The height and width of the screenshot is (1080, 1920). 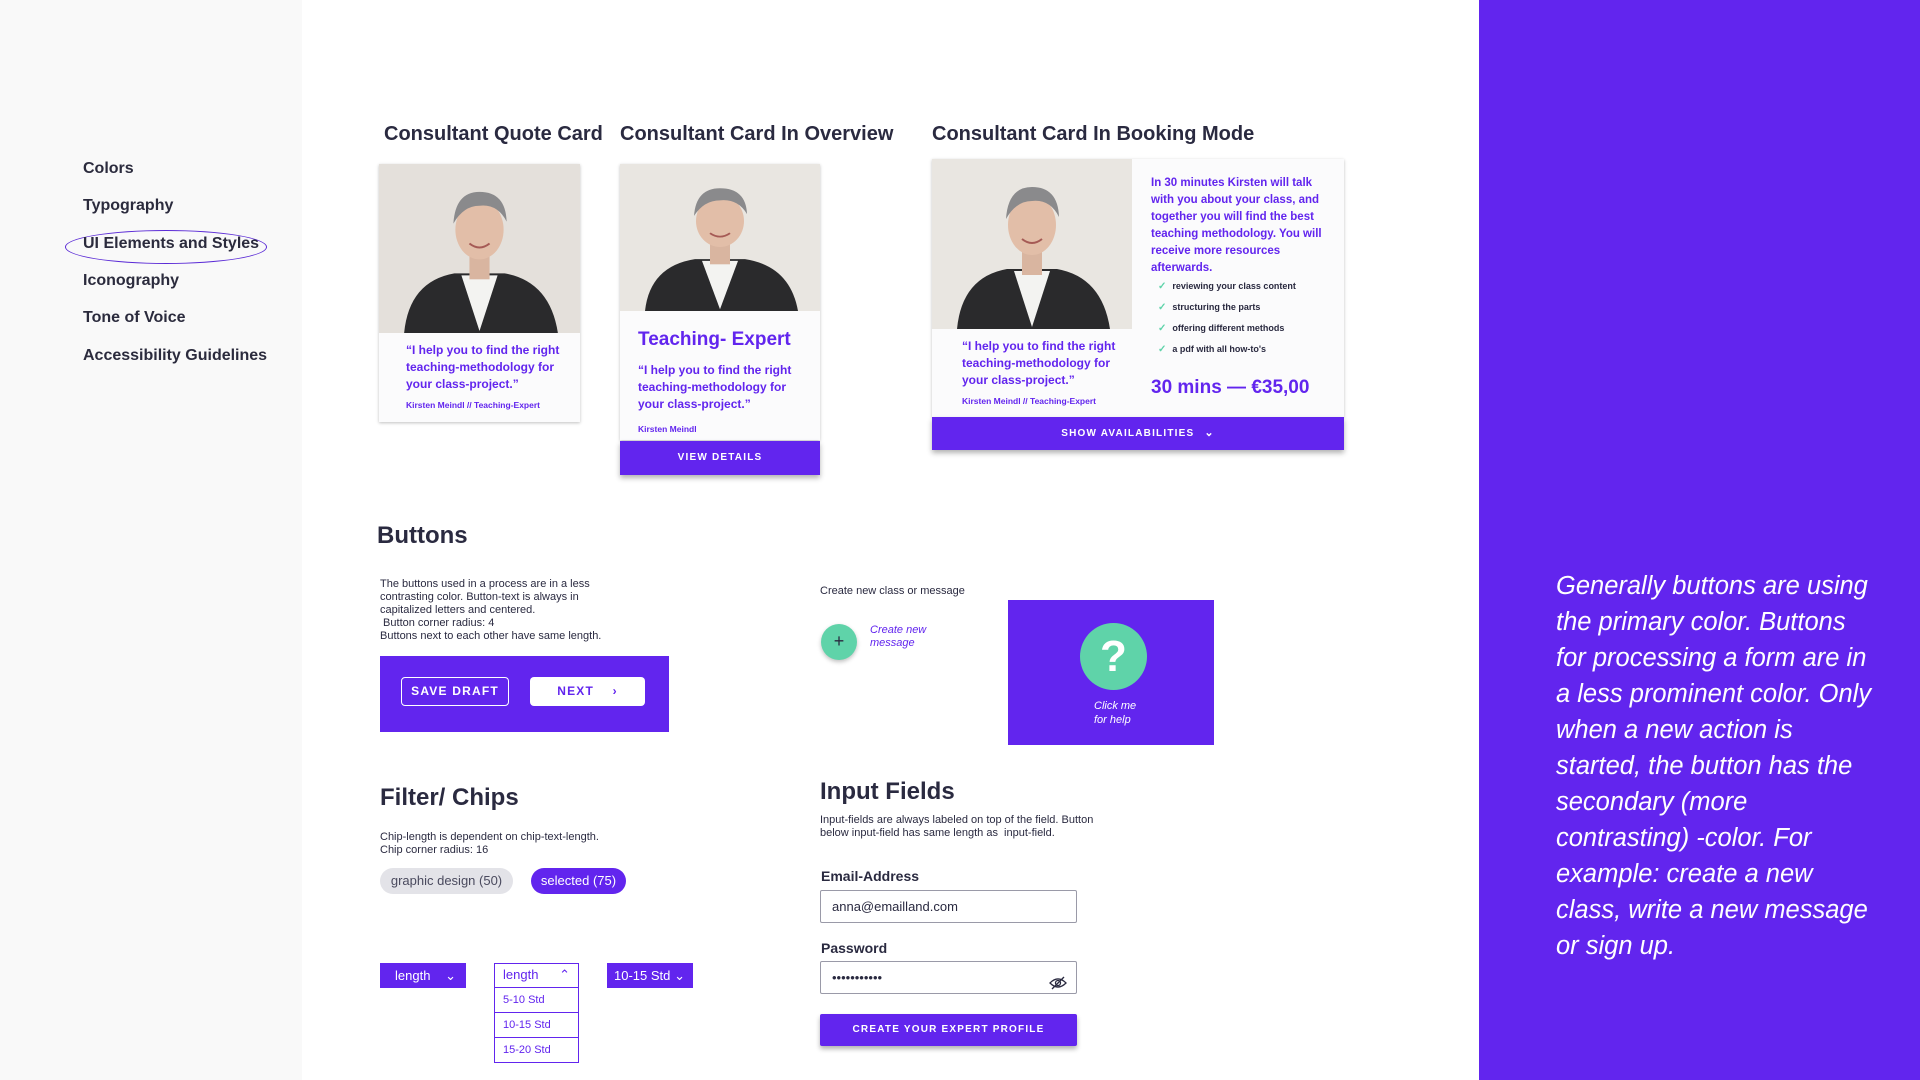 What do you see at coordinates (948, 977) in the screenshot?
I see `password-field: •••••••••••` at bounding box center [948, 977].